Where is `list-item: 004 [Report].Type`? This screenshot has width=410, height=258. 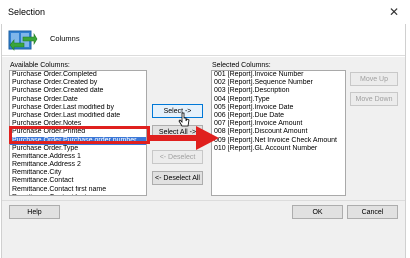
list-item: 004 [Report].Type is located at coordinates (278, 100).